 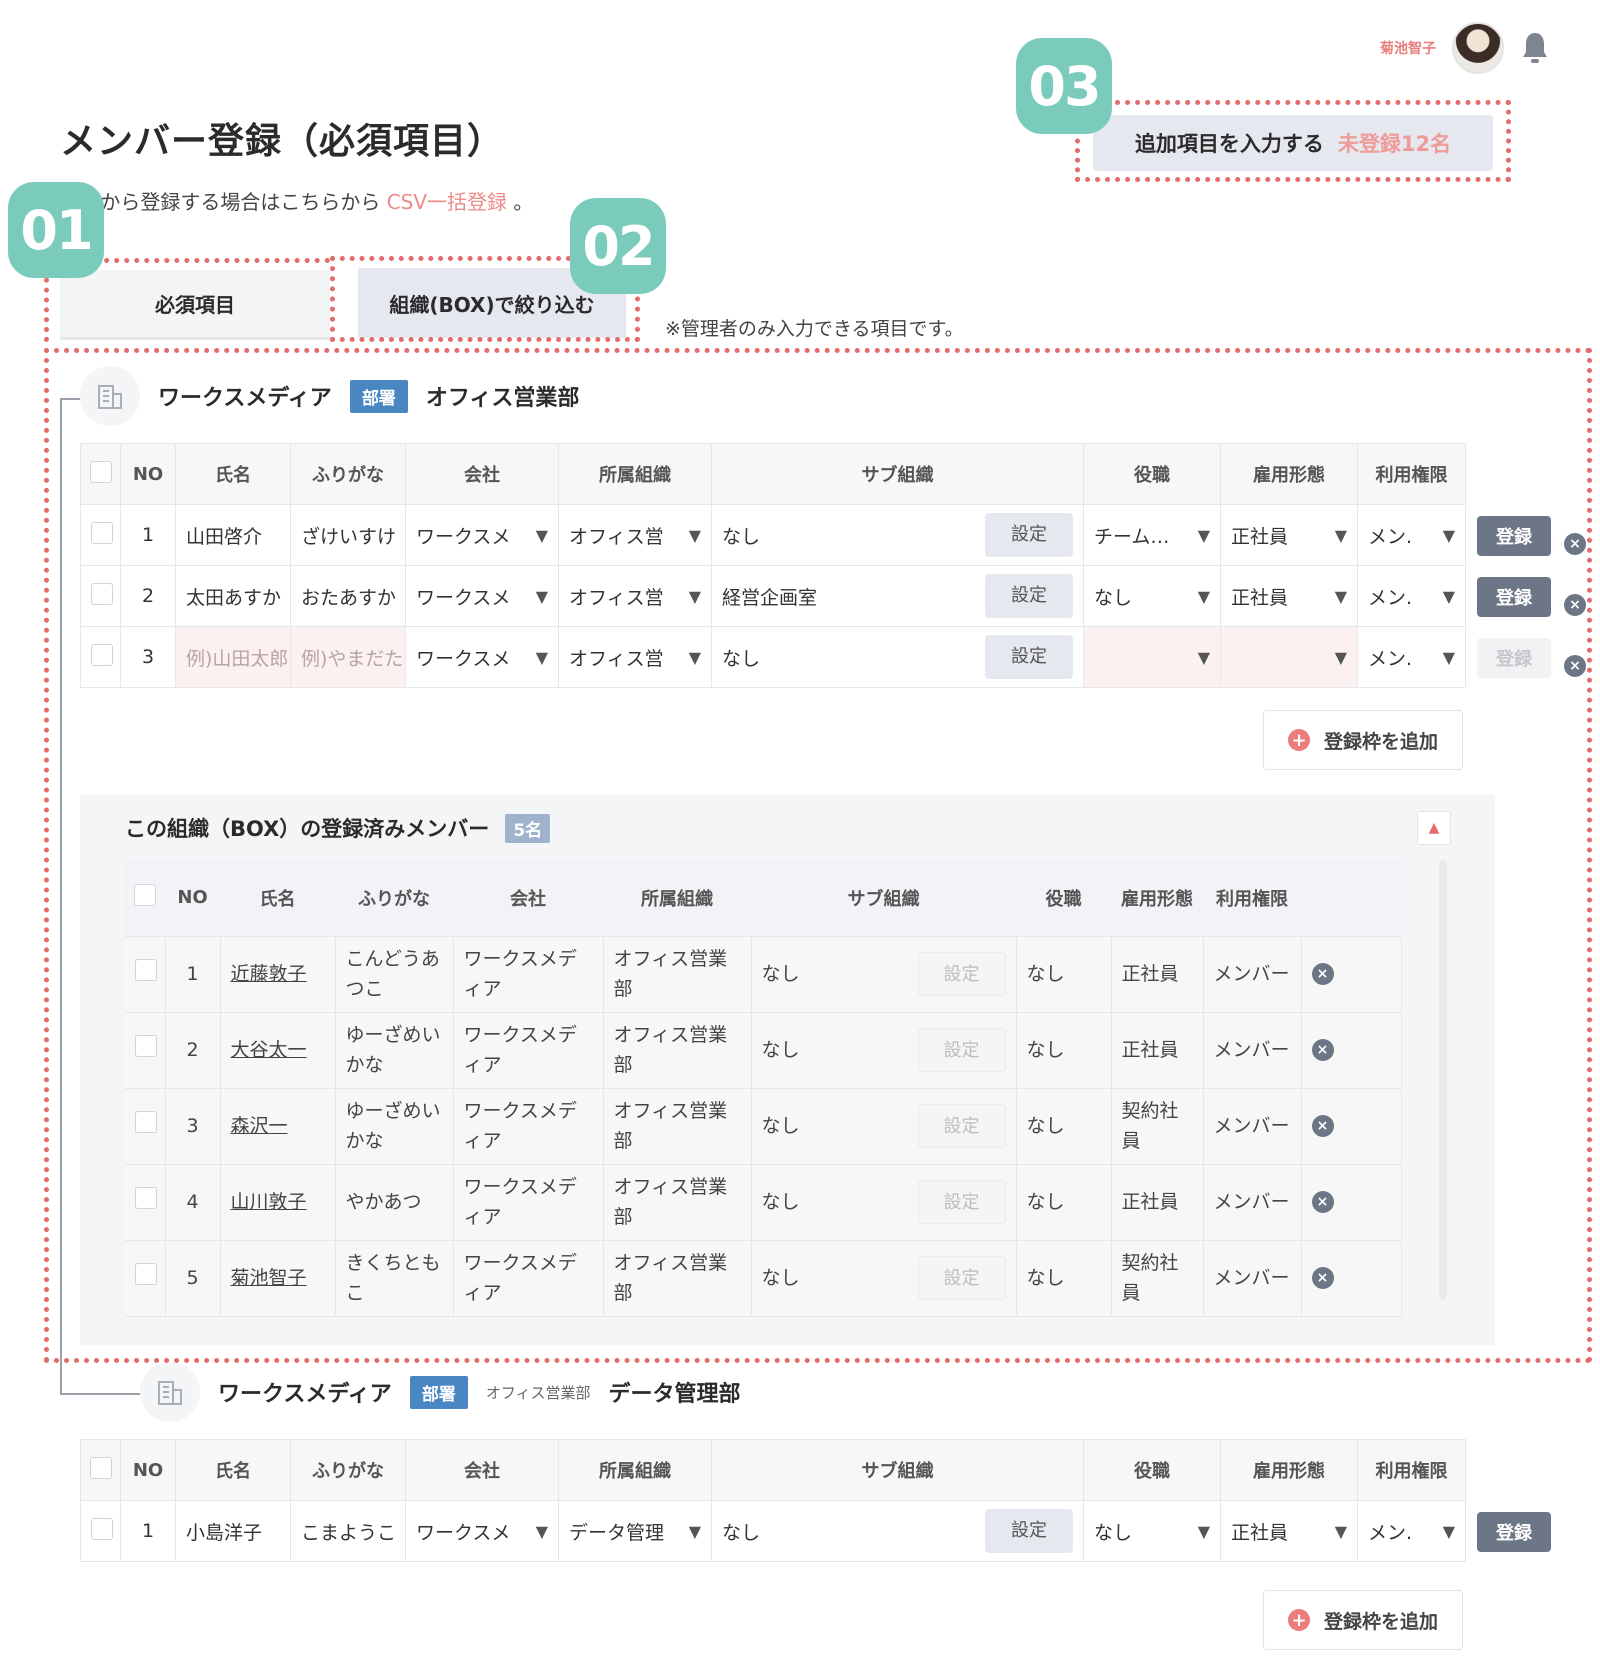 What do you see at coordinates (195, 305) in the screenshot?
I see `tab-required: 必須項目` at bounding box center [195, 305].